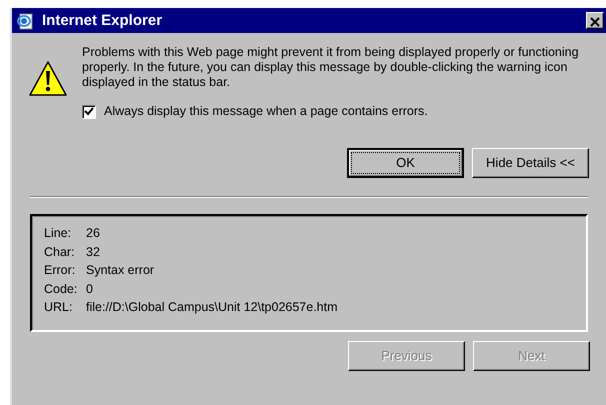  What do you see at coordinates (89, 111) in the screenshot?
I see `check-icon` at bounding box center [89, 111].